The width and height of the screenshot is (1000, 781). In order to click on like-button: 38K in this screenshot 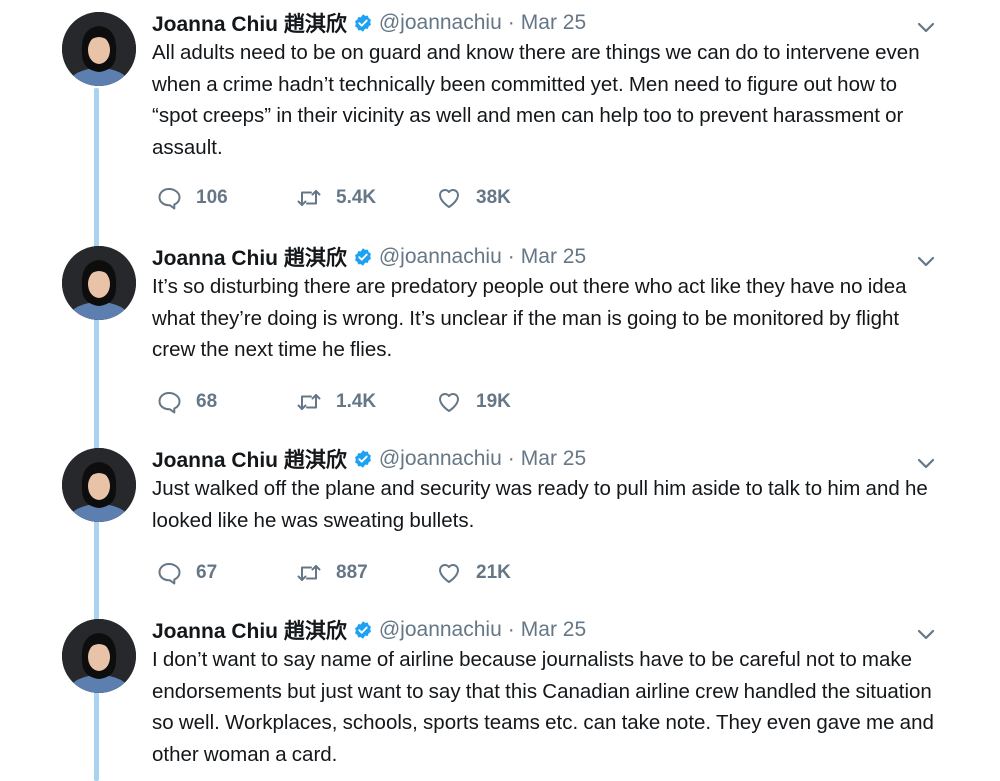, I will do `click(486, 198)`.